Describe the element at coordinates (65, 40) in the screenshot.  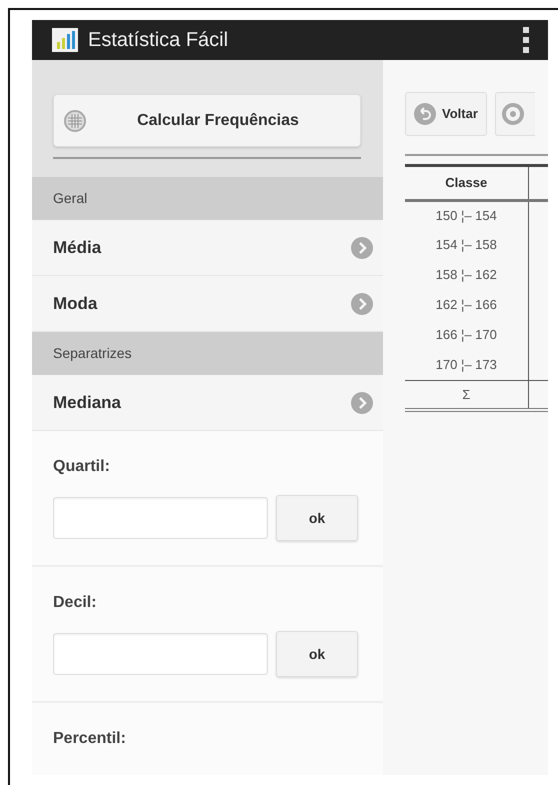
I see `bar-chart-icon` at that location.